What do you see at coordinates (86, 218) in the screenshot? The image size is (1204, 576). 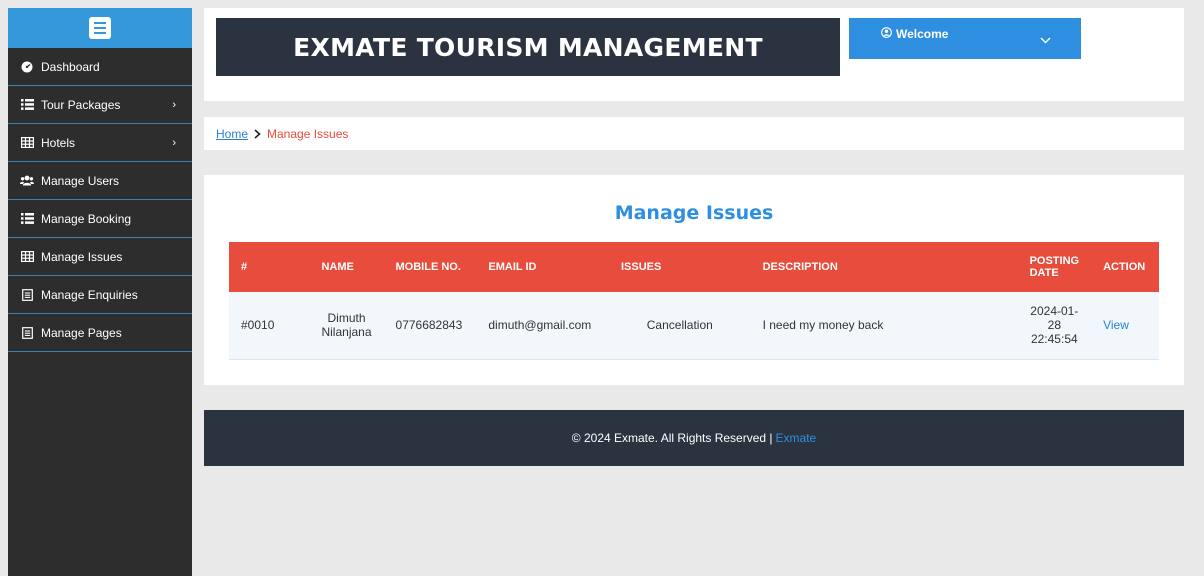 I see `sidebar-item-label: Manage Booking` at bounding box center [86, 218].